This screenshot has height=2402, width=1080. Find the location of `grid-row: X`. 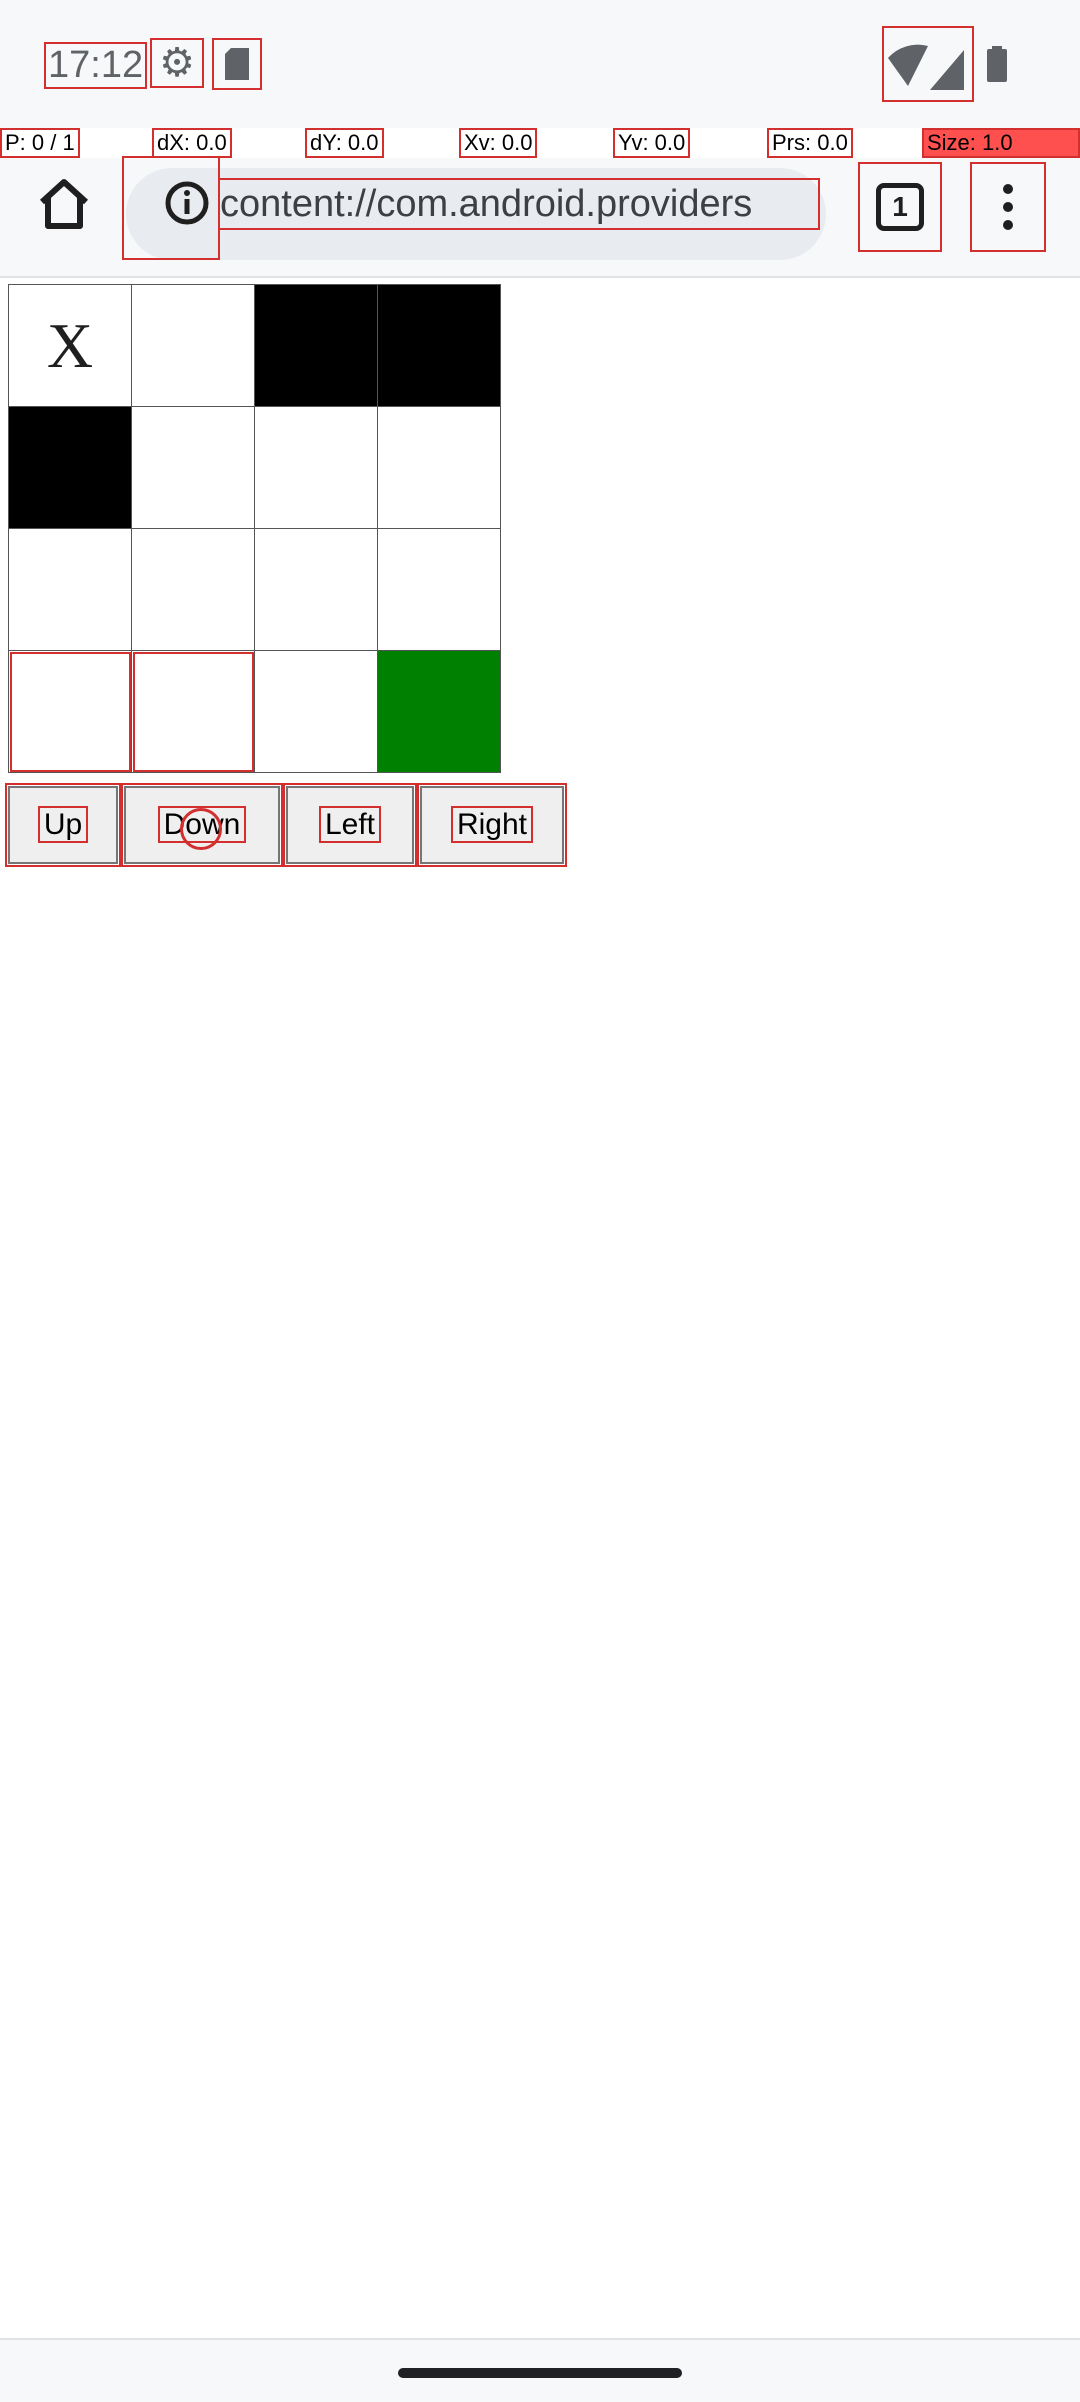

grid-row: X is located at coordinates (254, 345).